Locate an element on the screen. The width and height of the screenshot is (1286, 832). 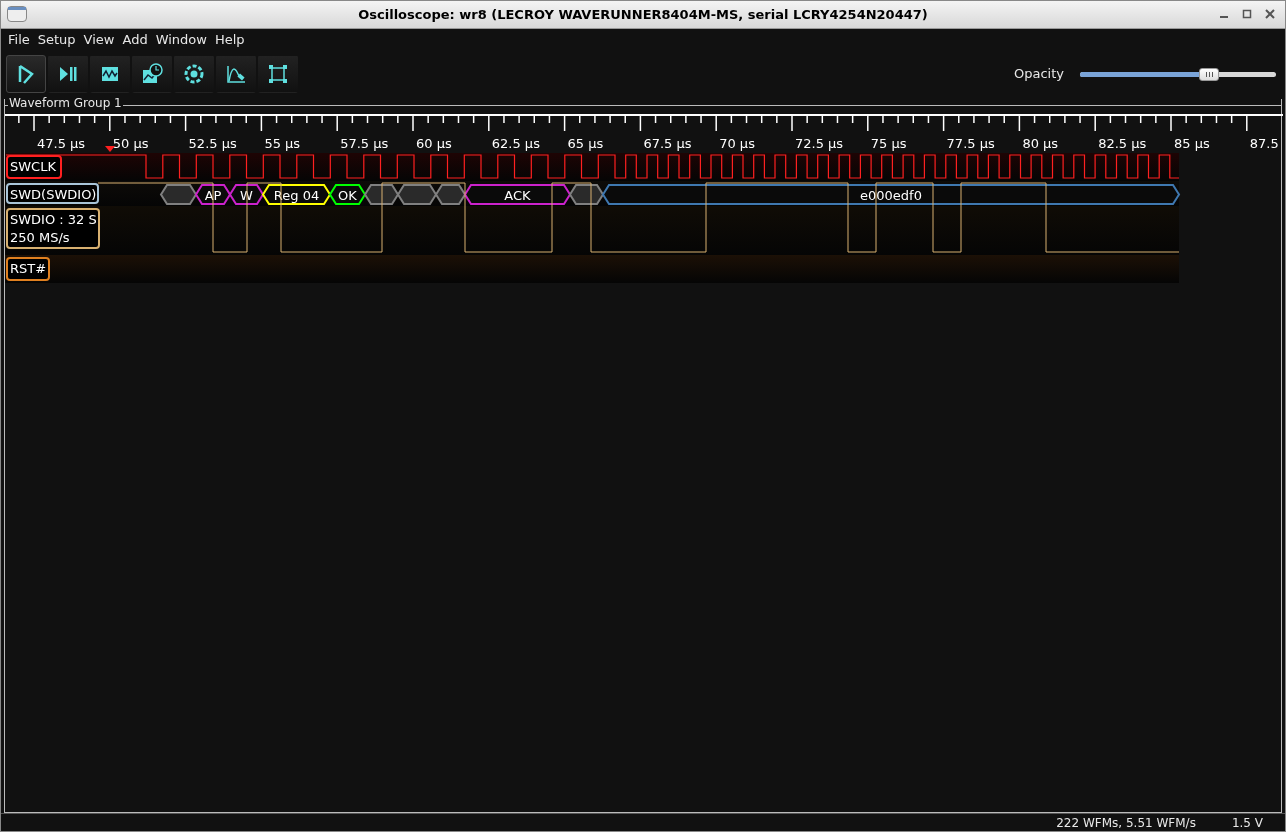
waveform-rate: 222 WFMs, 5.51 WFM/s is located at coordinates (1126, 823).